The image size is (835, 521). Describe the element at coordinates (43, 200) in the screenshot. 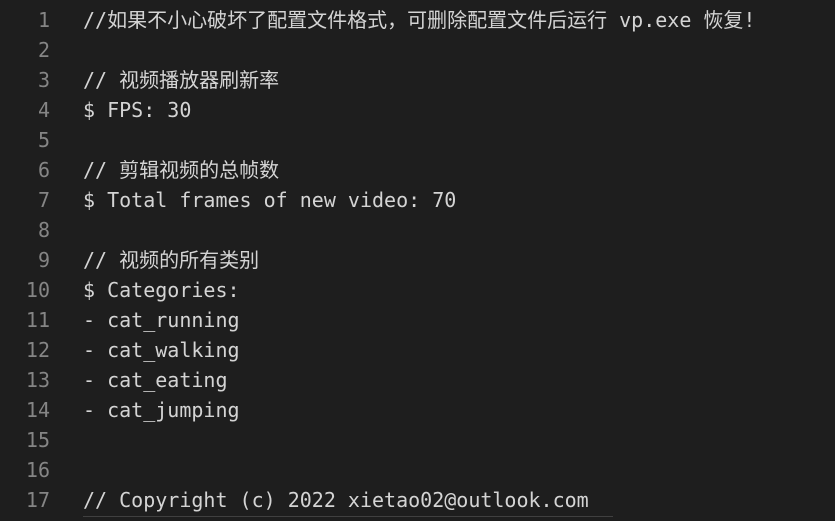

I see `line-number: 7` at that location.